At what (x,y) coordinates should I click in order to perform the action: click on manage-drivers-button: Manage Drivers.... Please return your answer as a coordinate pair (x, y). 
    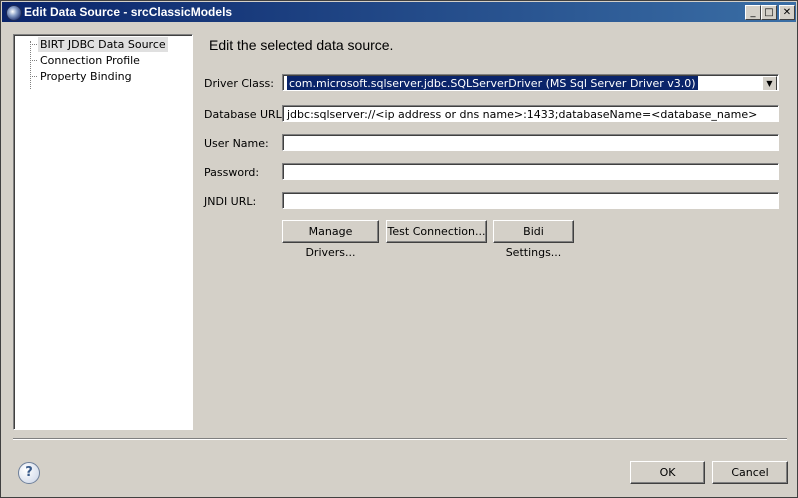
    Looking at the image, I should click on (330, 239).